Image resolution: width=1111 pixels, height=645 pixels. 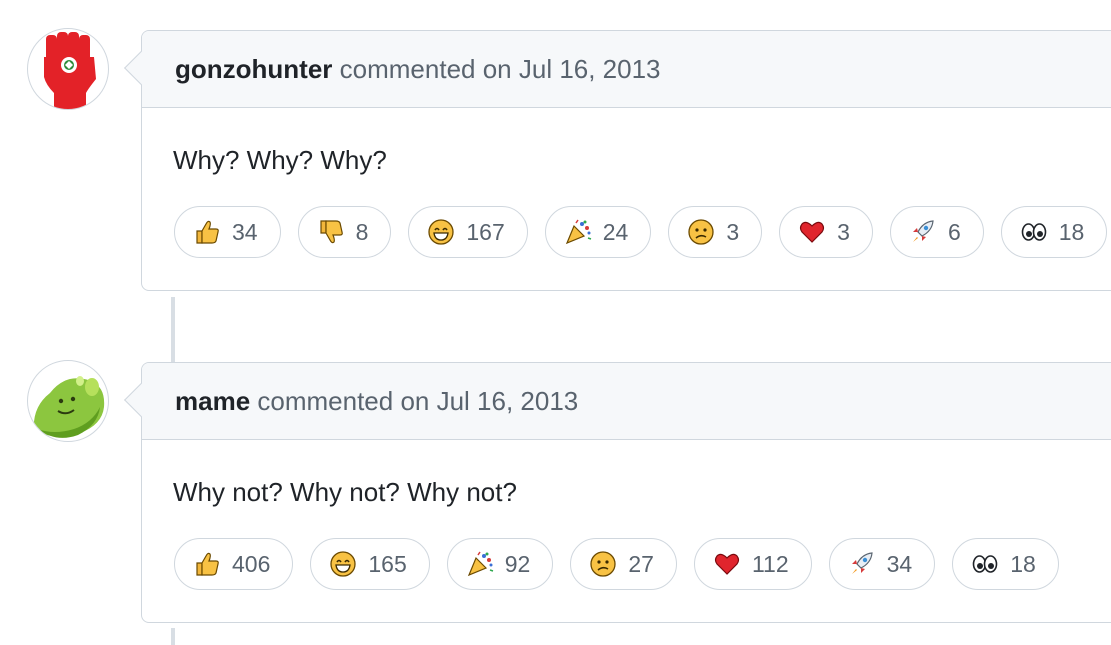 I want to click on reaction-button-heart: 112, so click(x=752, y=564).